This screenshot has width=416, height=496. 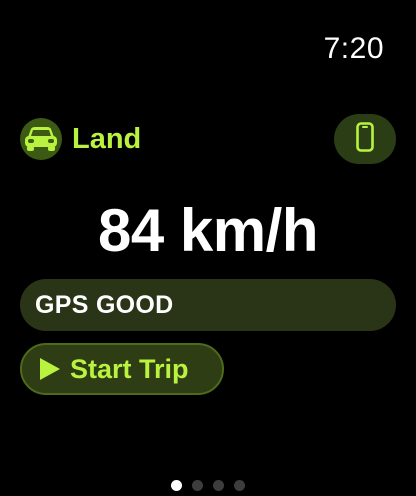 What do you see at coordinates (50, 369) in the screenshot?
I see `play-icon` at bounding box center [50, 369].